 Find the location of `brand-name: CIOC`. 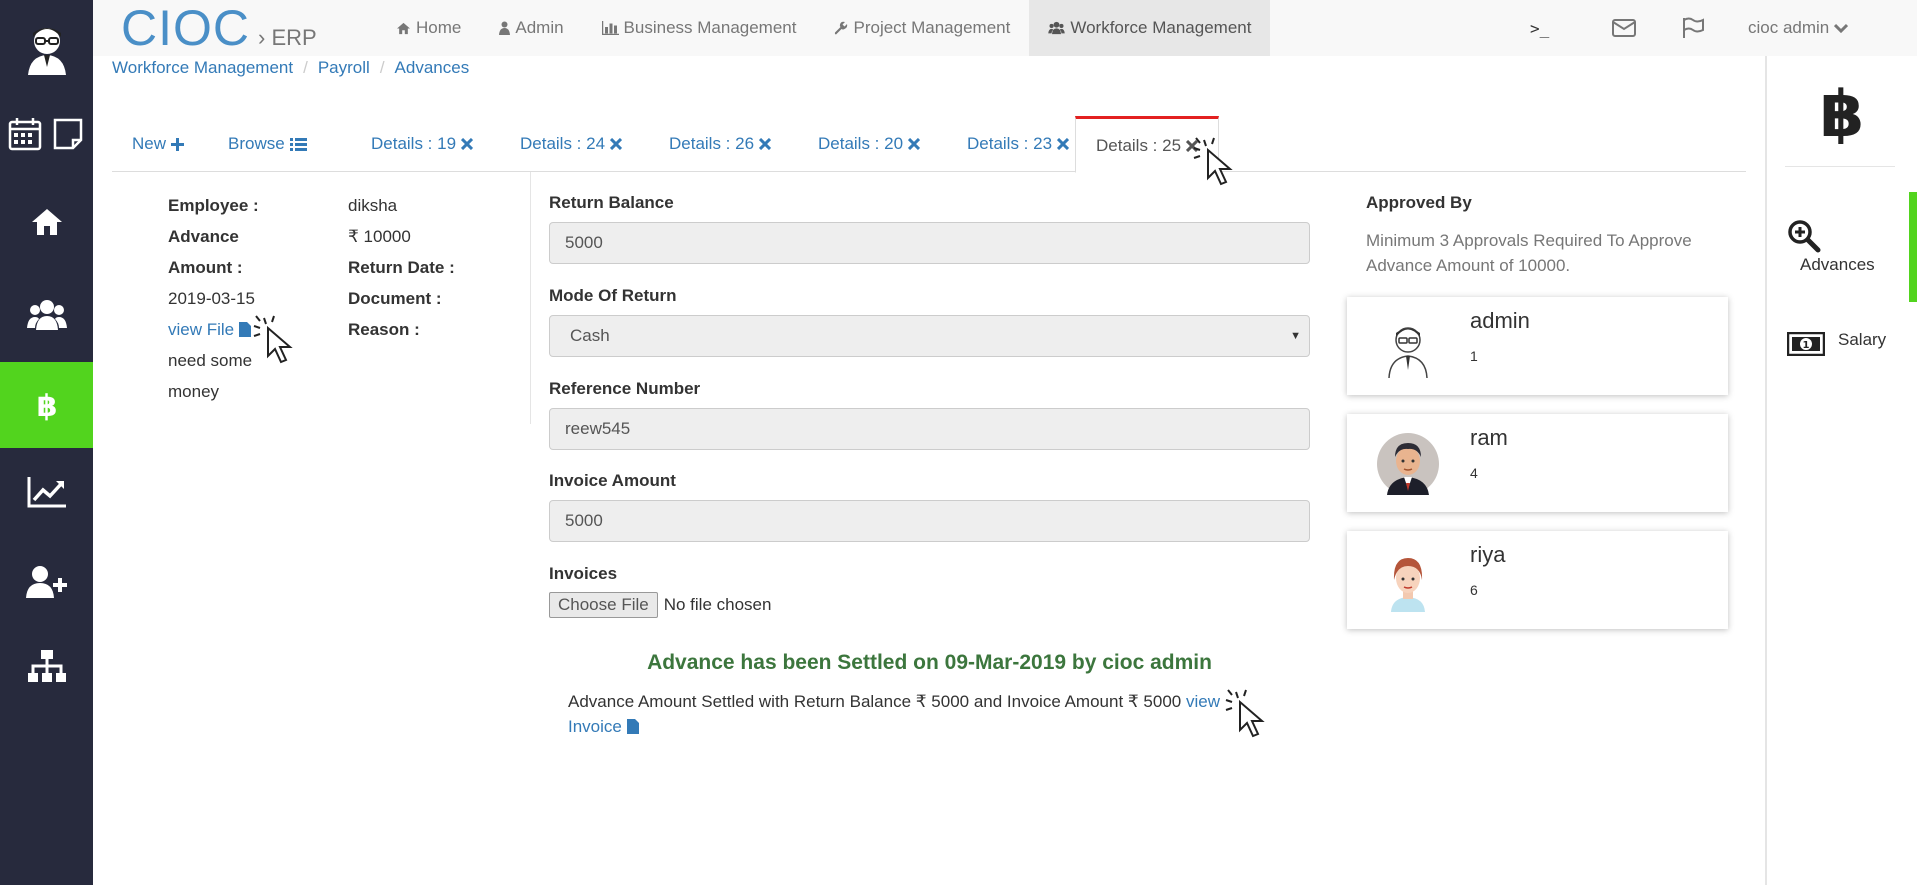

brand-name: CIOC is located at coordinates (185, 28).